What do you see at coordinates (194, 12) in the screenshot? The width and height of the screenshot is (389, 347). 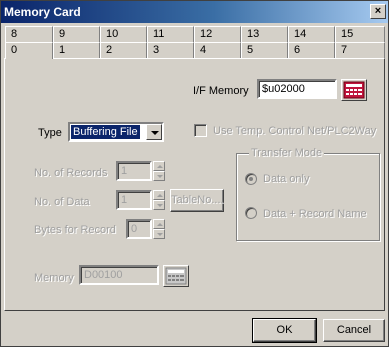 I see `title-bar: Memory Card ×` at bounding box center [194, 12].